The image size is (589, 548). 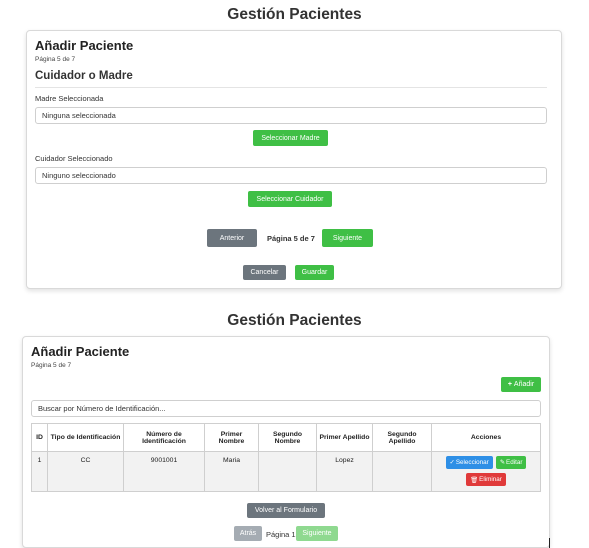 What do you see at coordinates (286, 510) in the screenshot?
I see `back-to-form-button: Volver al Formulario` at bounding box center [286, 510].